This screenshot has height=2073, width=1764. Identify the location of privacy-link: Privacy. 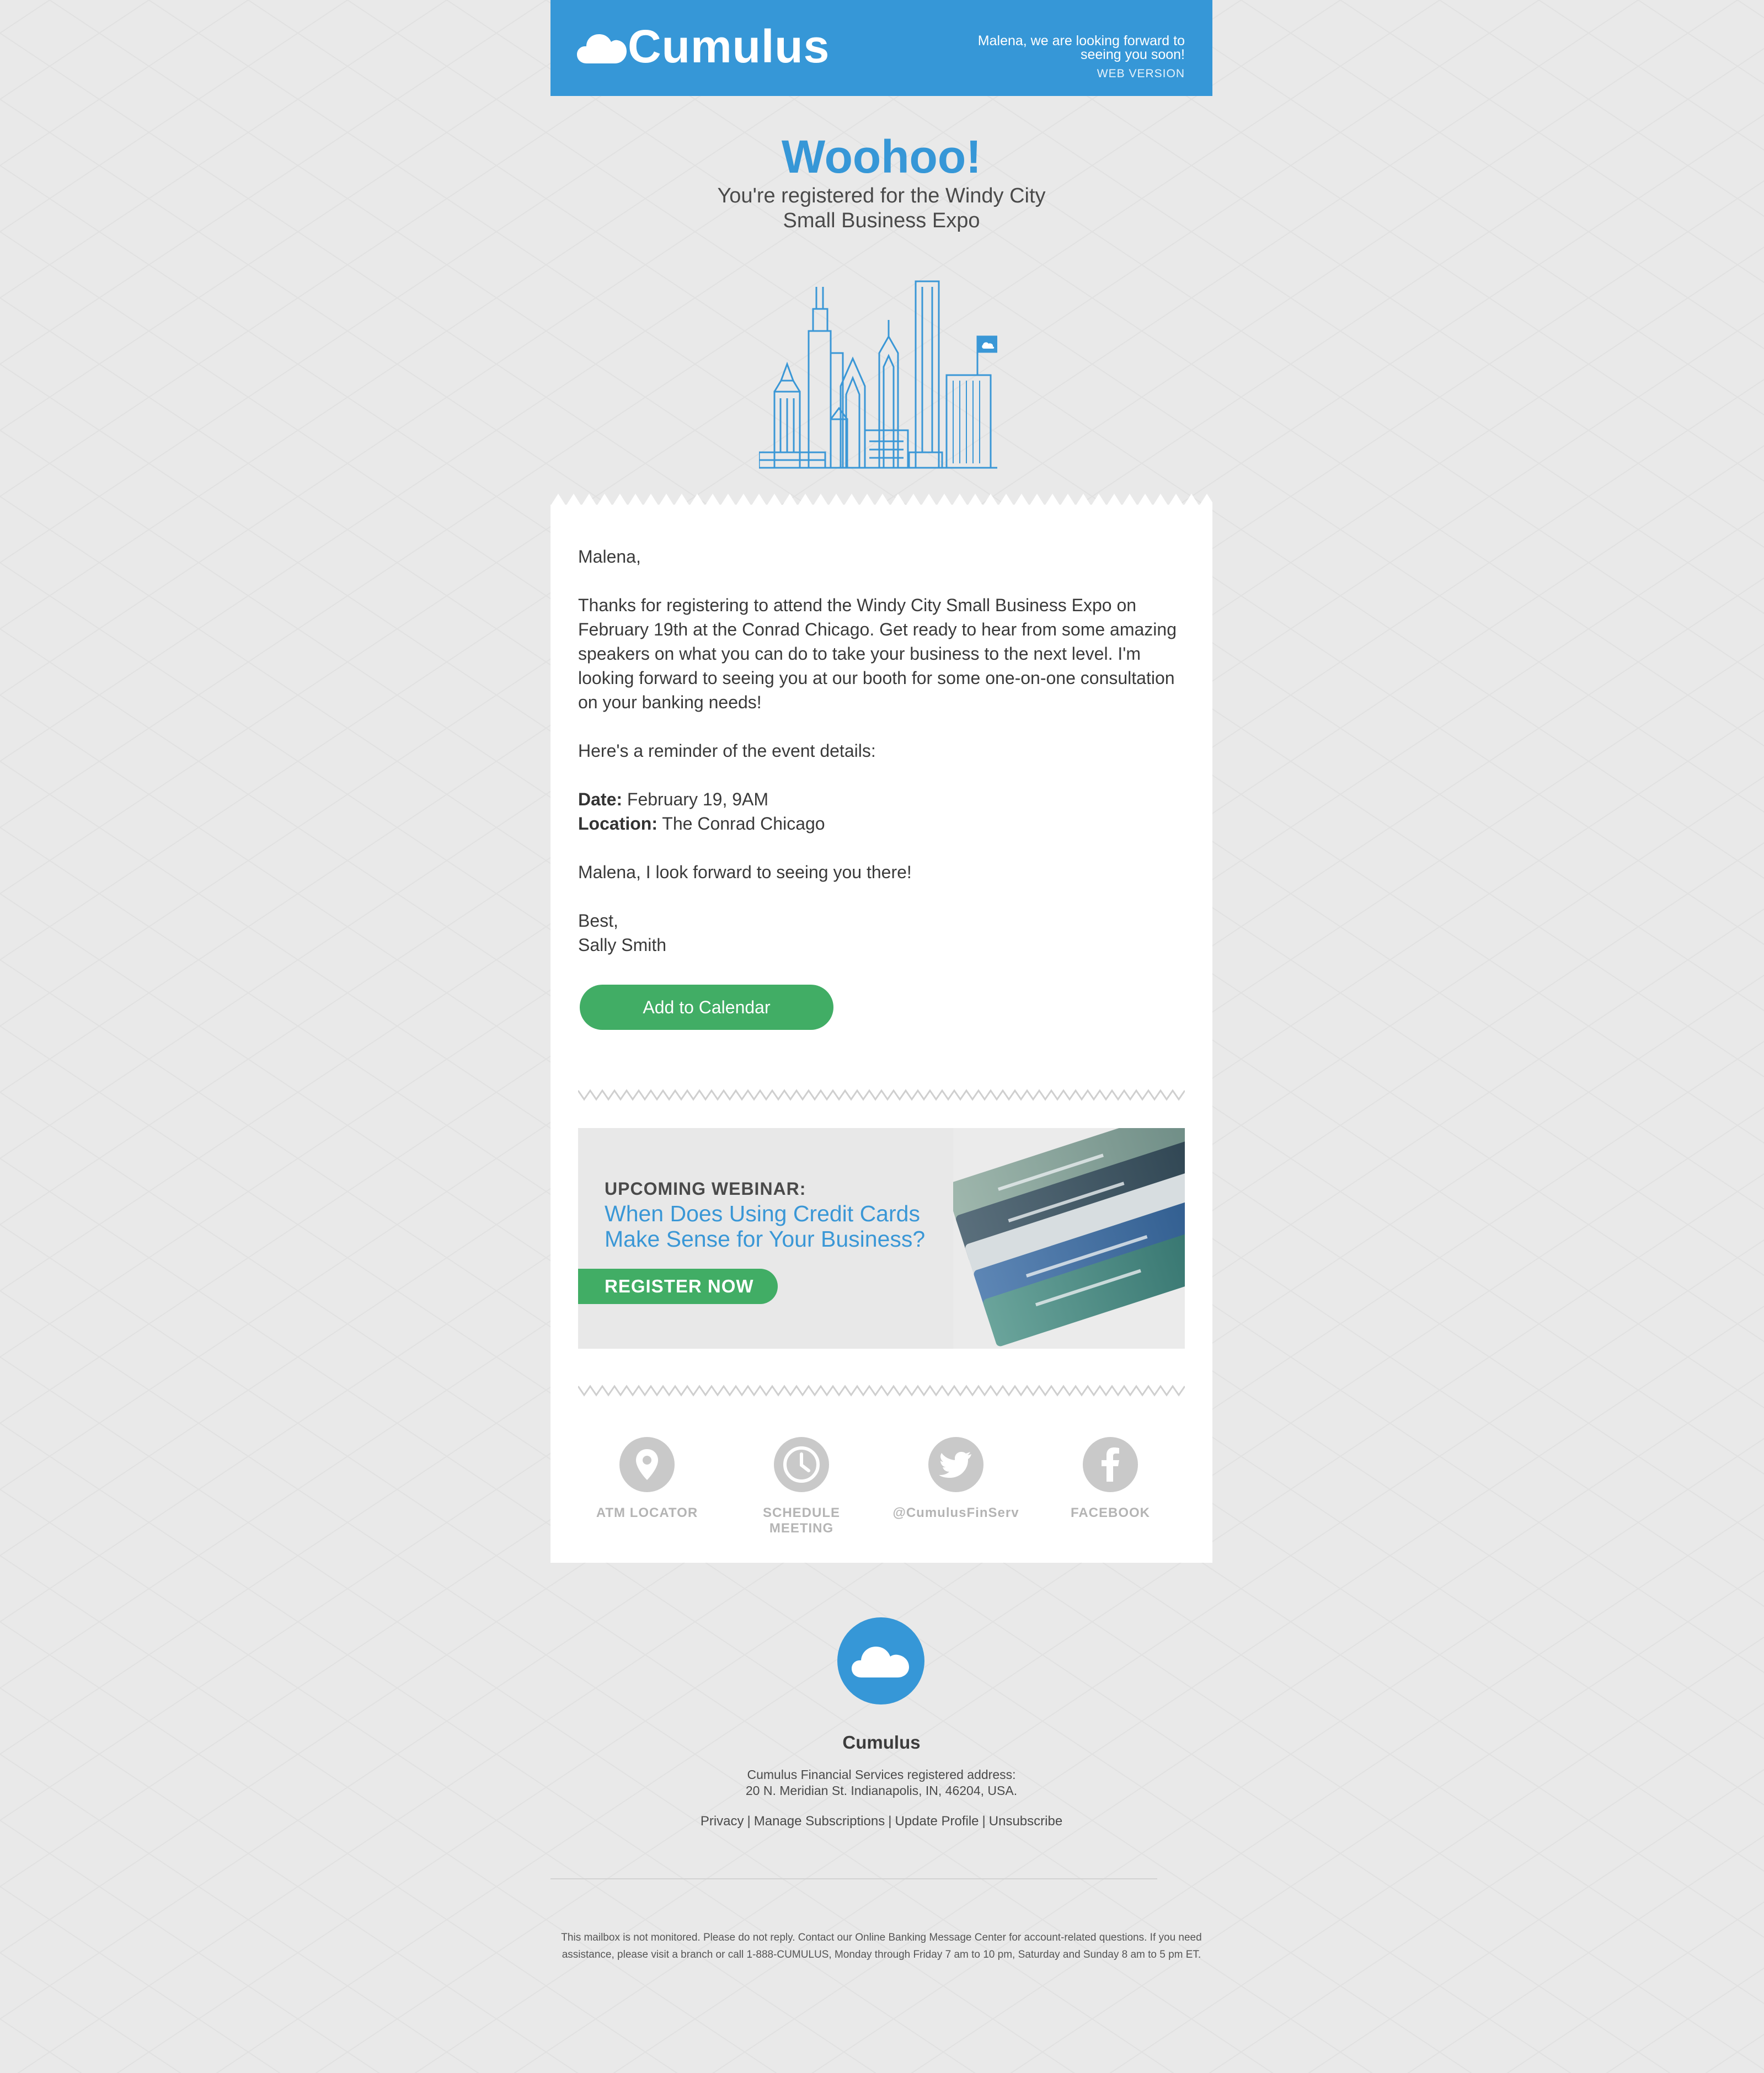
(722, 1821).